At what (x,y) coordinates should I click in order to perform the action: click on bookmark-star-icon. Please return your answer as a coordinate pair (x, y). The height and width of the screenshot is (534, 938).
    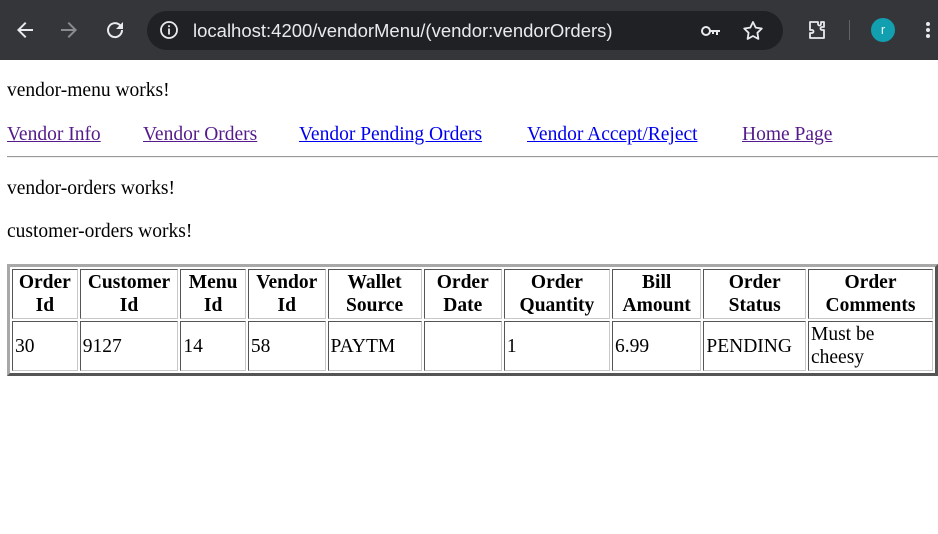
    Looking at the image, I should click on (753, 31).